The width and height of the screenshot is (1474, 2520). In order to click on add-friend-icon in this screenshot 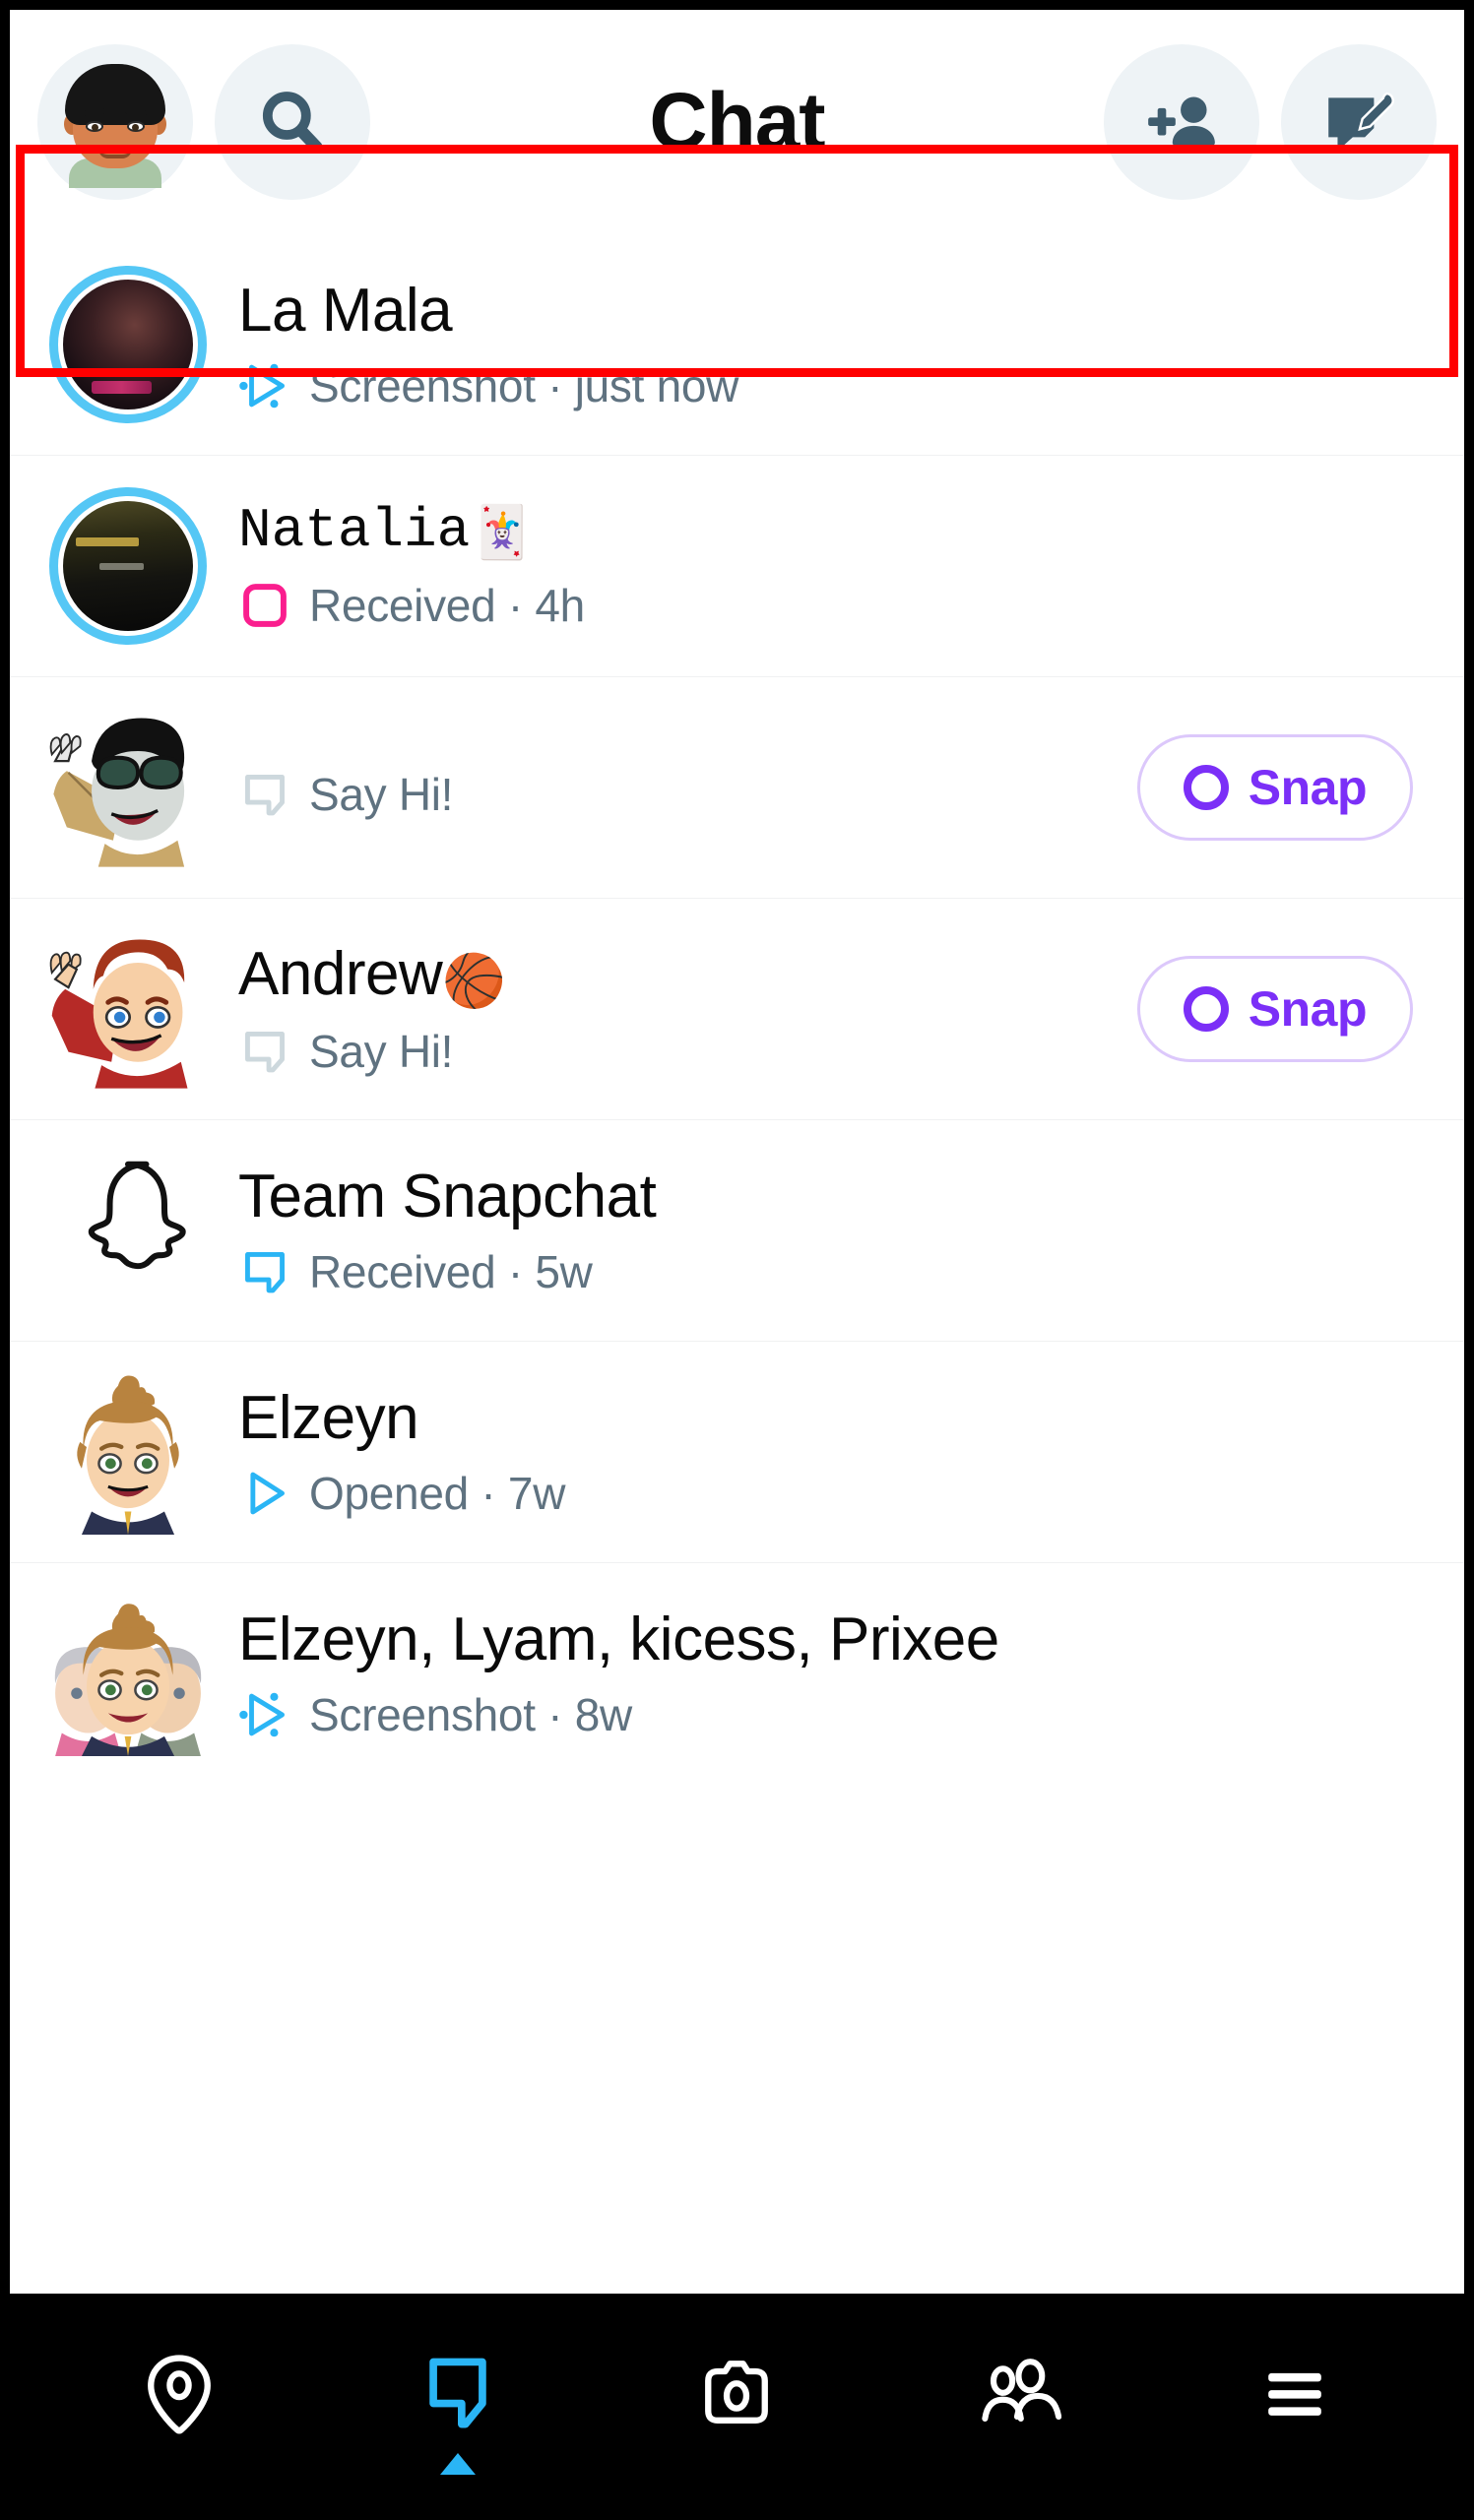, I will do `click(1182, 123)`.